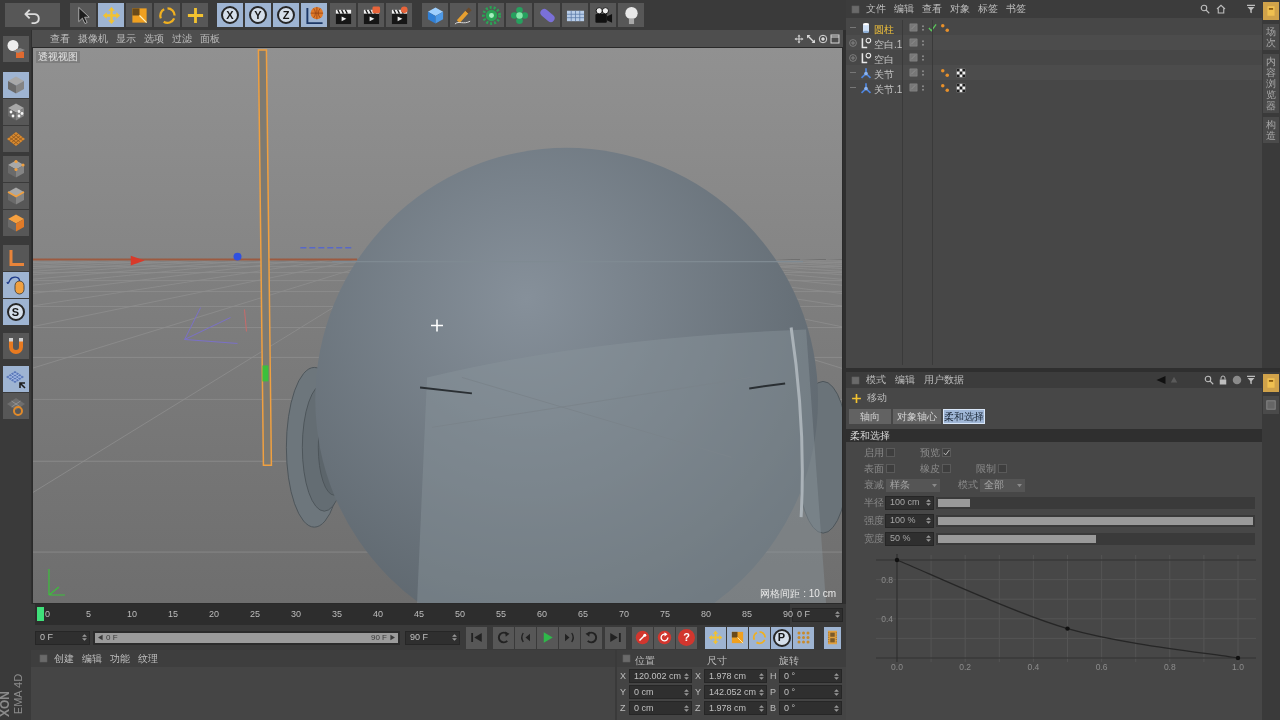  What do you see at coordinates (1251, 380) in the screenshot?
I see `filter-icon` at bounding box center [1251, 380].